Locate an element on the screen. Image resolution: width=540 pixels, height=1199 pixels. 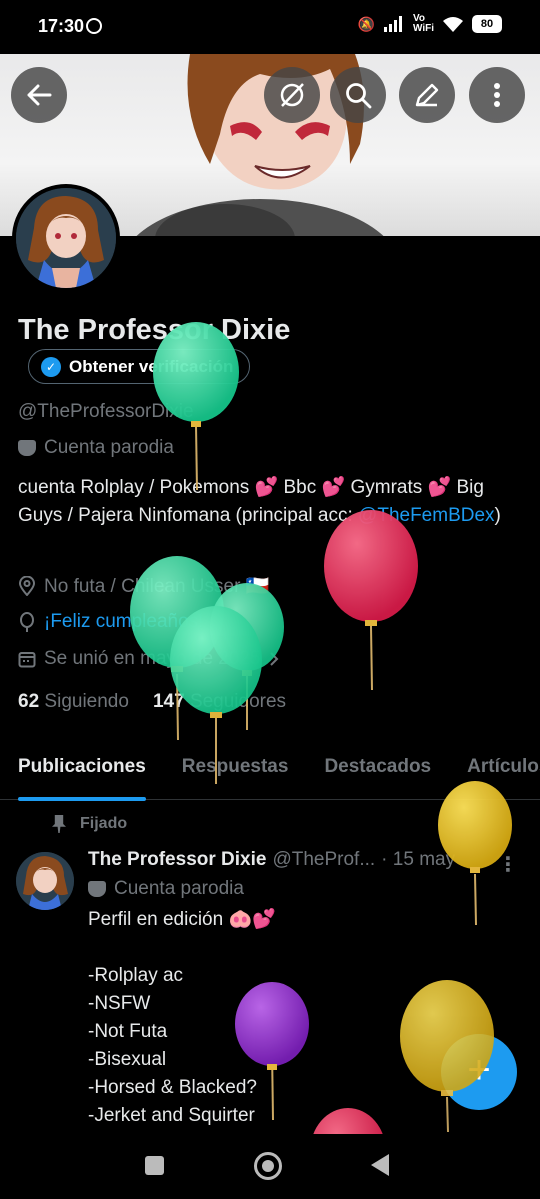
following-link: 62 Siguiendo is located at coordinates (73, 702).